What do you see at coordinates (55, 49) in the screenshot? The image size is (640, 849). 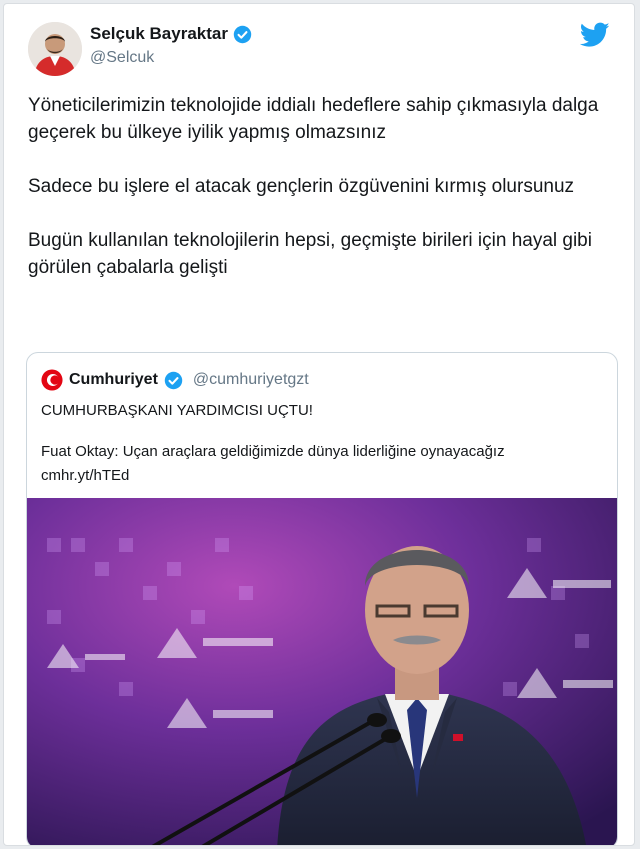 I see `author-avatar` at bounding box center [55, 49].